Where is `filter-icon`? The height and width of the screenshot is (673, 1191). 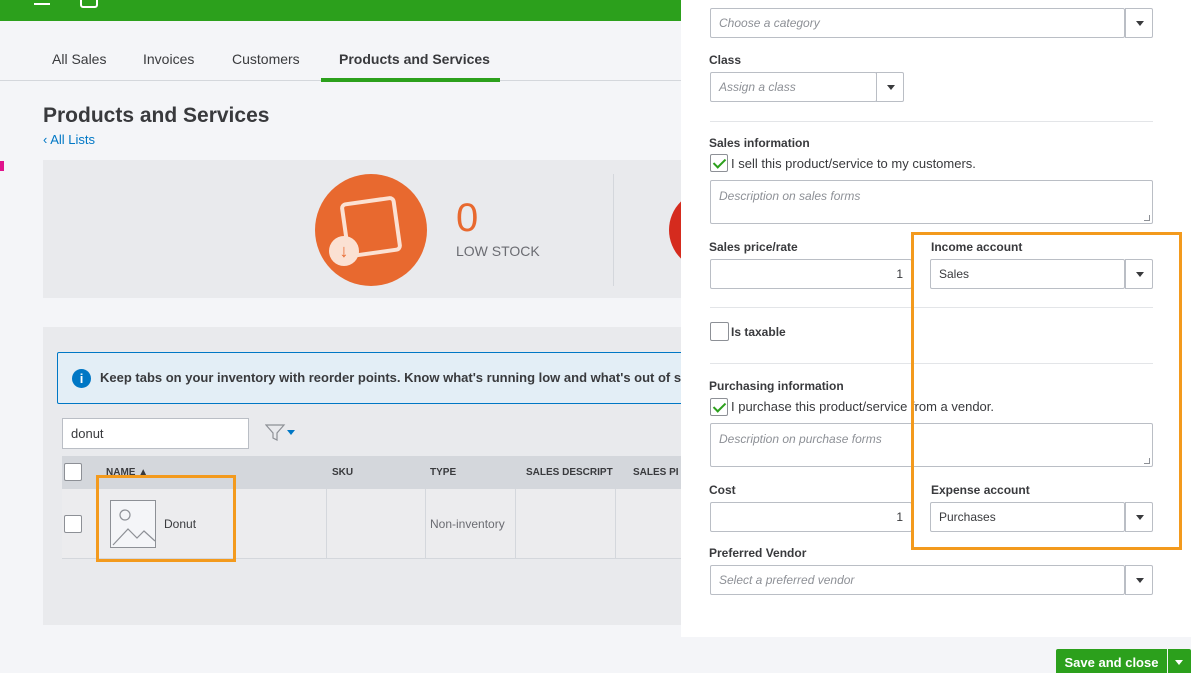 filter-icon is located at coordinates (285, 433).